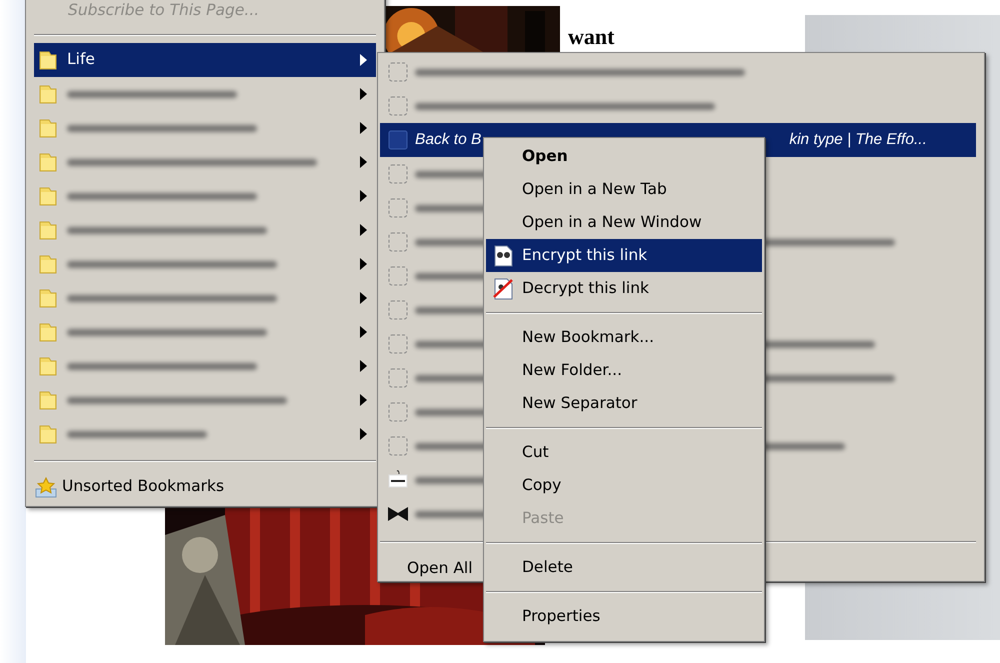 Image resolution: width=1000 pixels, height=663 pixels. What do you see at coordinates (624, 222) in the screenshot?
I see `context-menu-item: Open in a New Window` at bounding box center [624, 222].